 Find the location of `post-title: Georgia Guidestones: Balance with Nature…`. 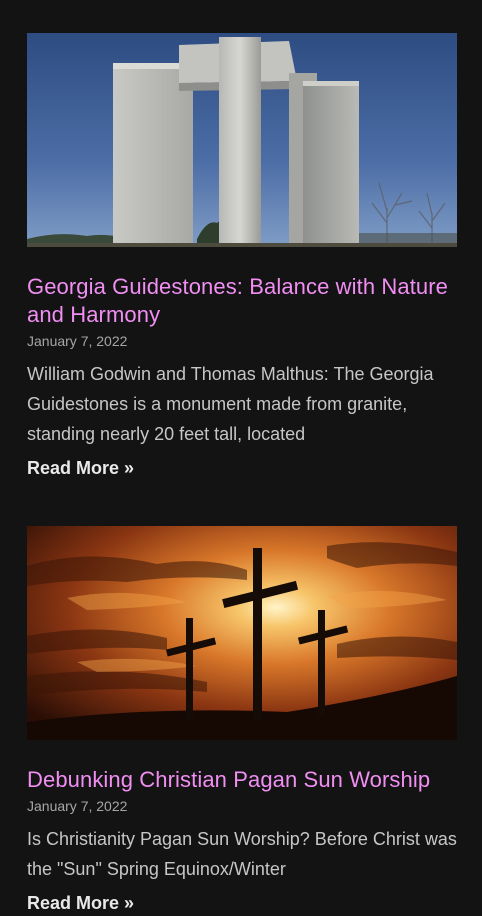

post-title: Georgia Guidestones: Balance with Nature… is located at coordinates (242, 301).